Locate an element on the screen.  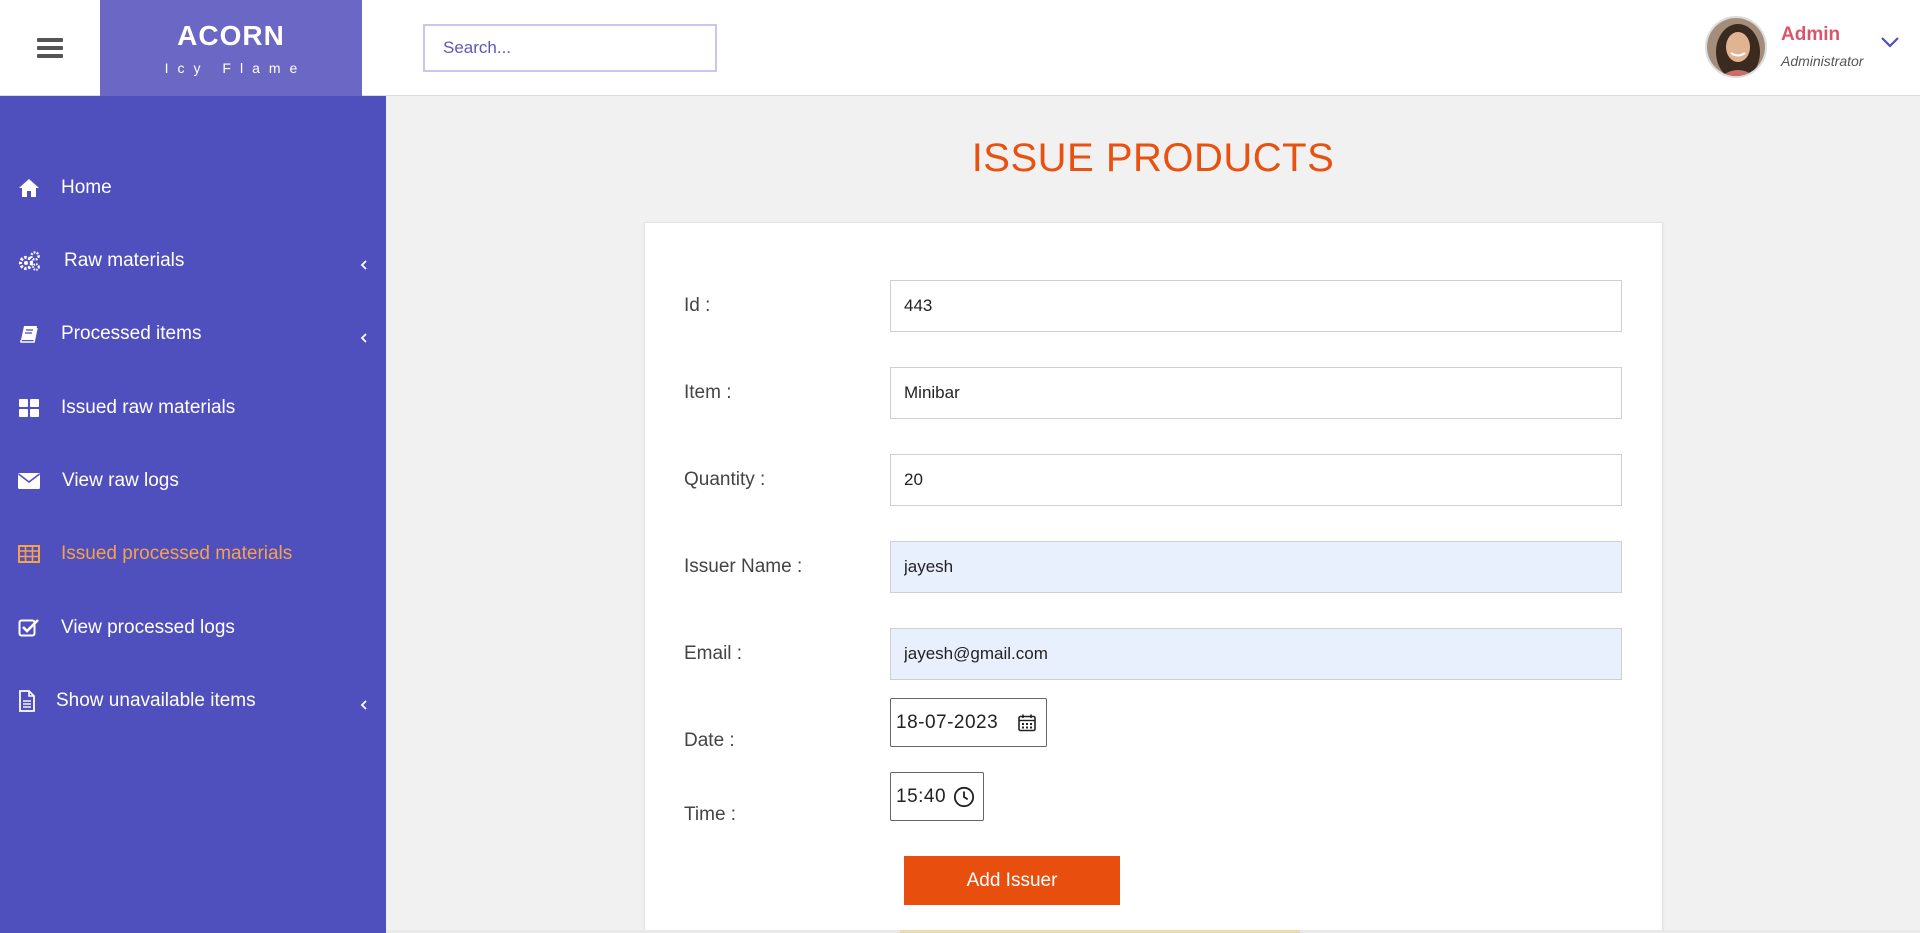
sidebar-item-label: Processed items is located at coordinates (131, 333).